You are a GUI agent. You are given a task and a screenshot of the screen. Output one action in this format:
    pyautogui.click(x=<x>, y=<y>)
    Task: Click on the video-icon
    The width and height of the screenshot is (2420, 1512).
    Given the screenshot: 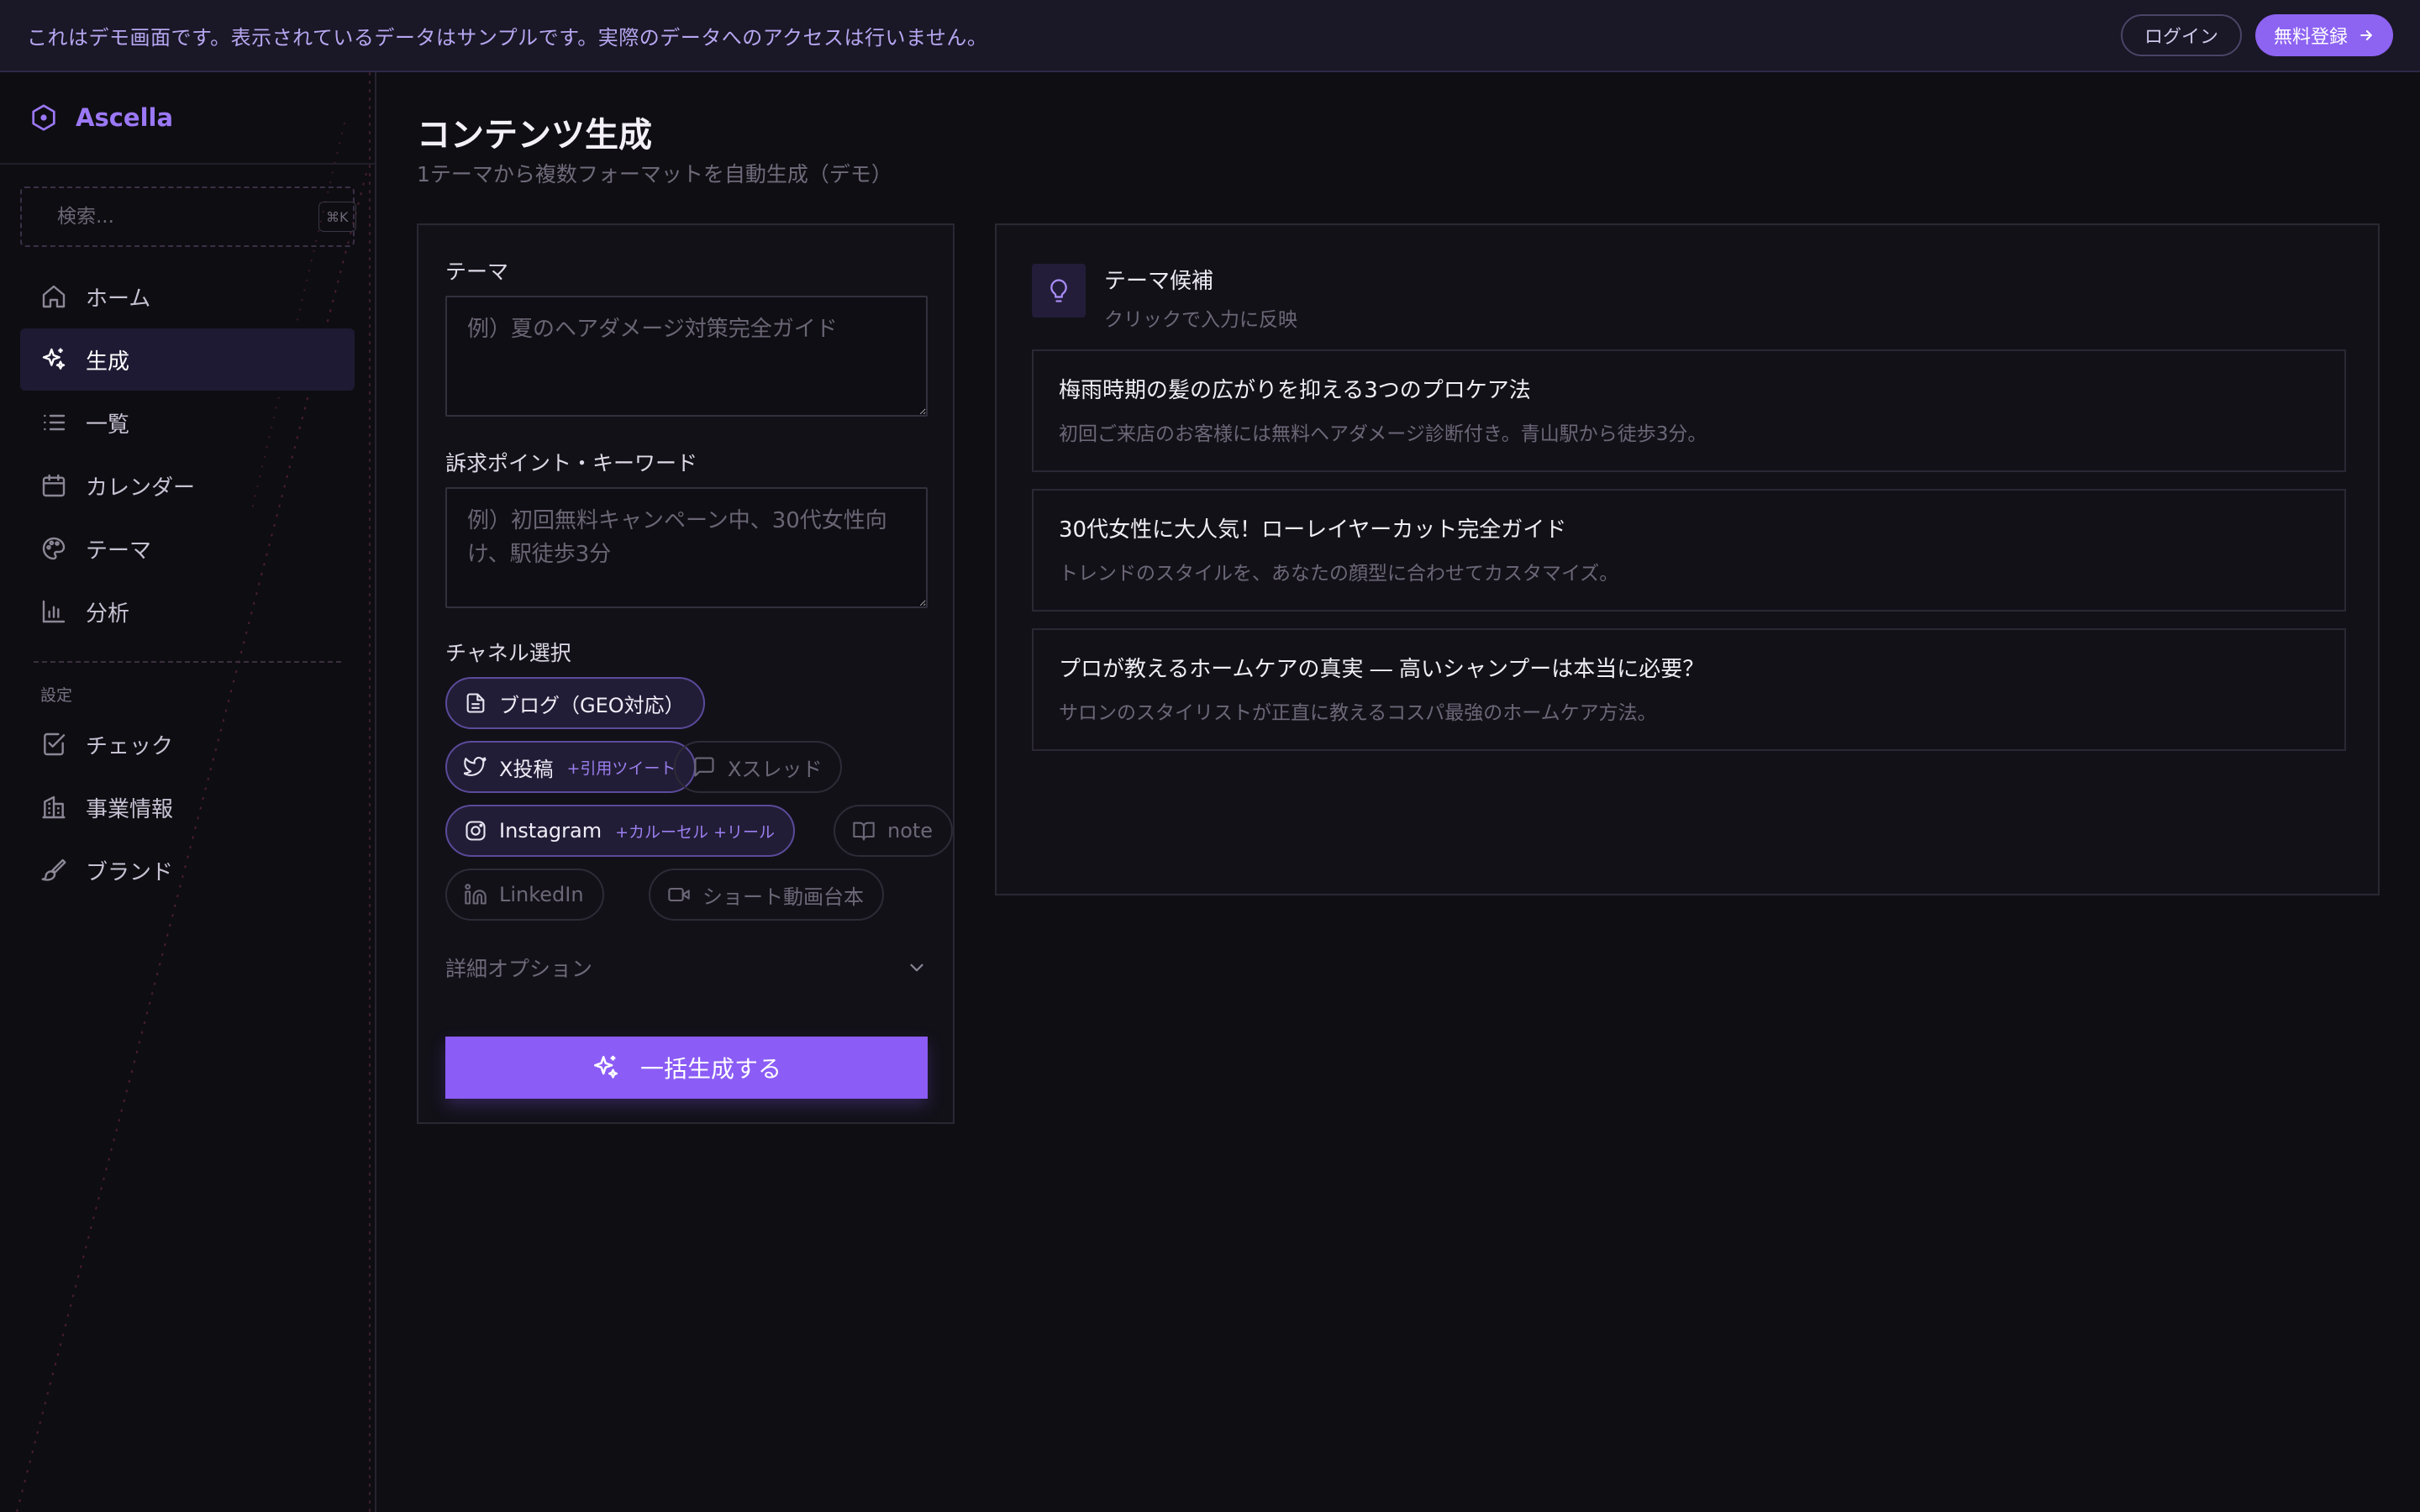 What is the action you would take?
    pyautogui.click(x=679, y=894)
    